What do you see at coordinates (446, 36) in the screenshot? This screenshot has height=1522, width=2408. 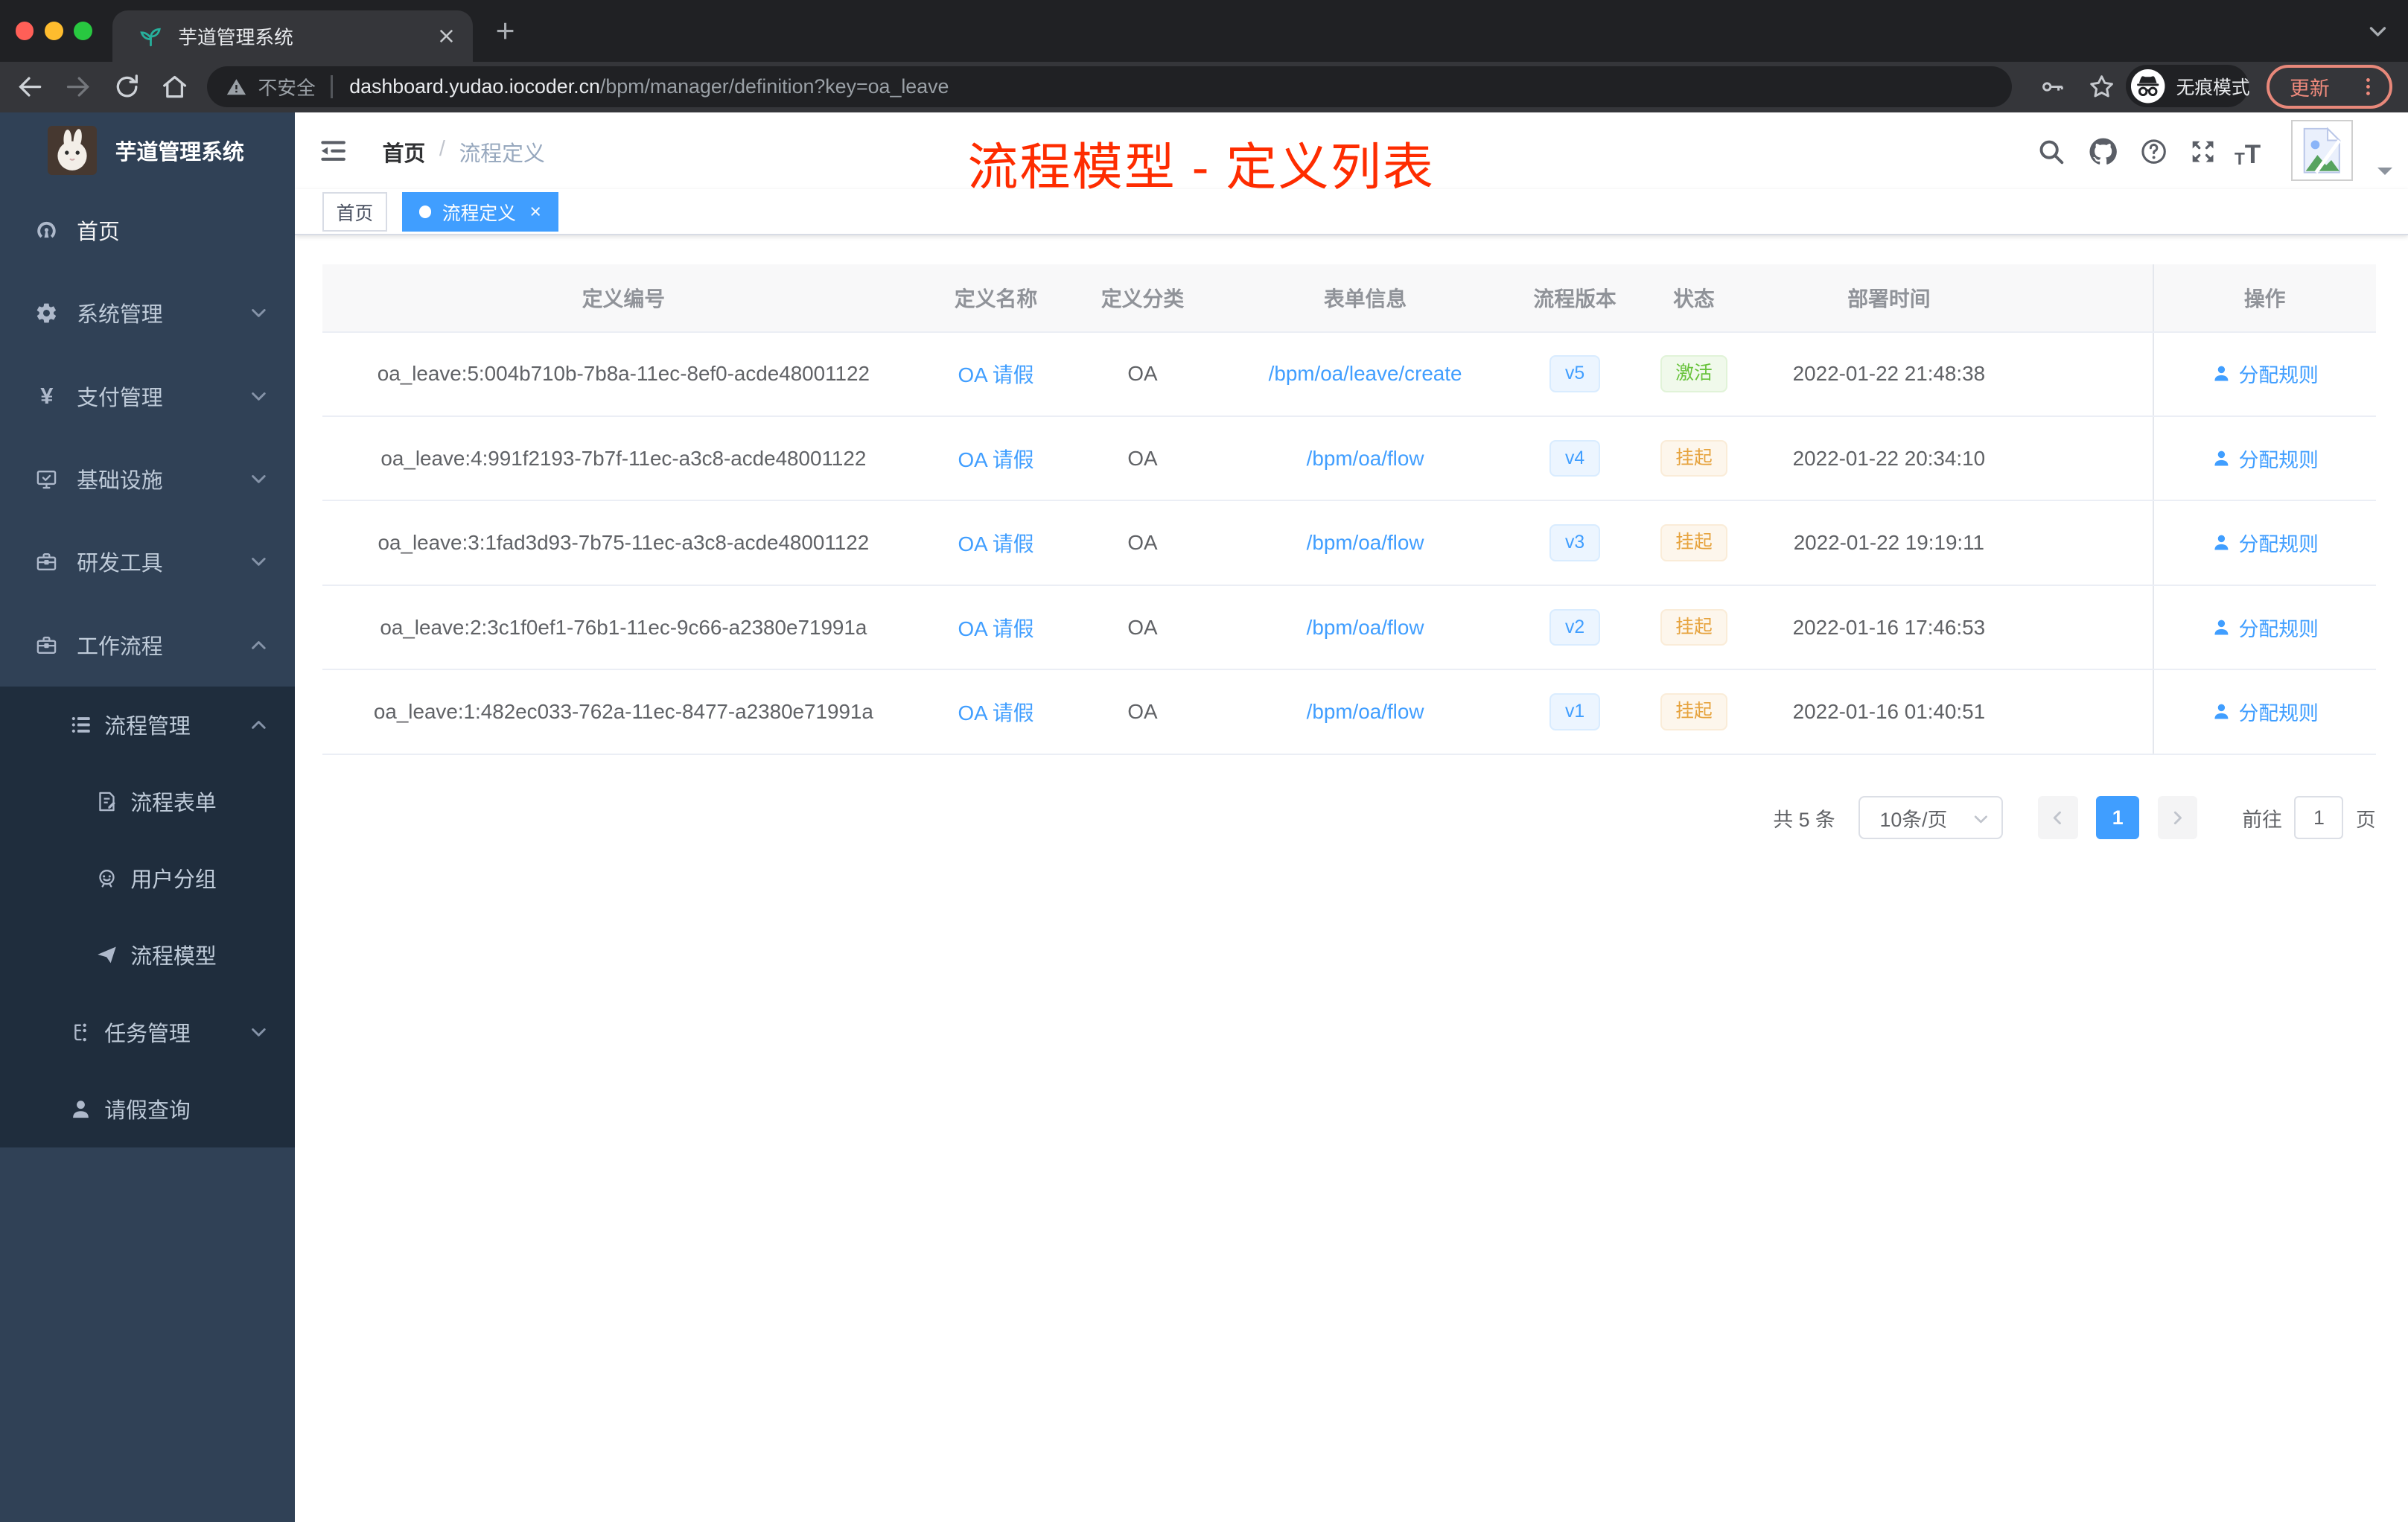 I see `tab-close-icon` at bounding box center [446, 36].